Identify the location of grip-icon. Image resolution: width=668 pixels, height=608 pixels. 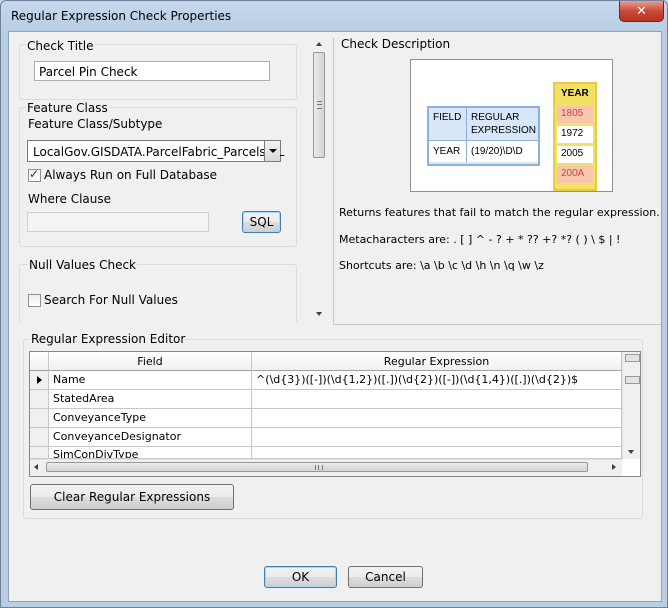
(319, 105).